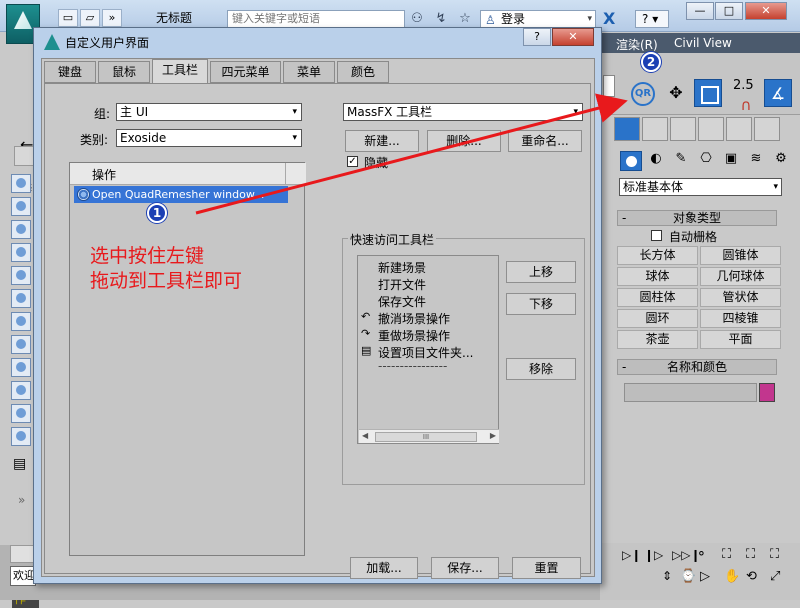 Image resolution: width=800 pixels, height=608 pixels. I want to click on new-file-icon: ▭, so click(68, 18).